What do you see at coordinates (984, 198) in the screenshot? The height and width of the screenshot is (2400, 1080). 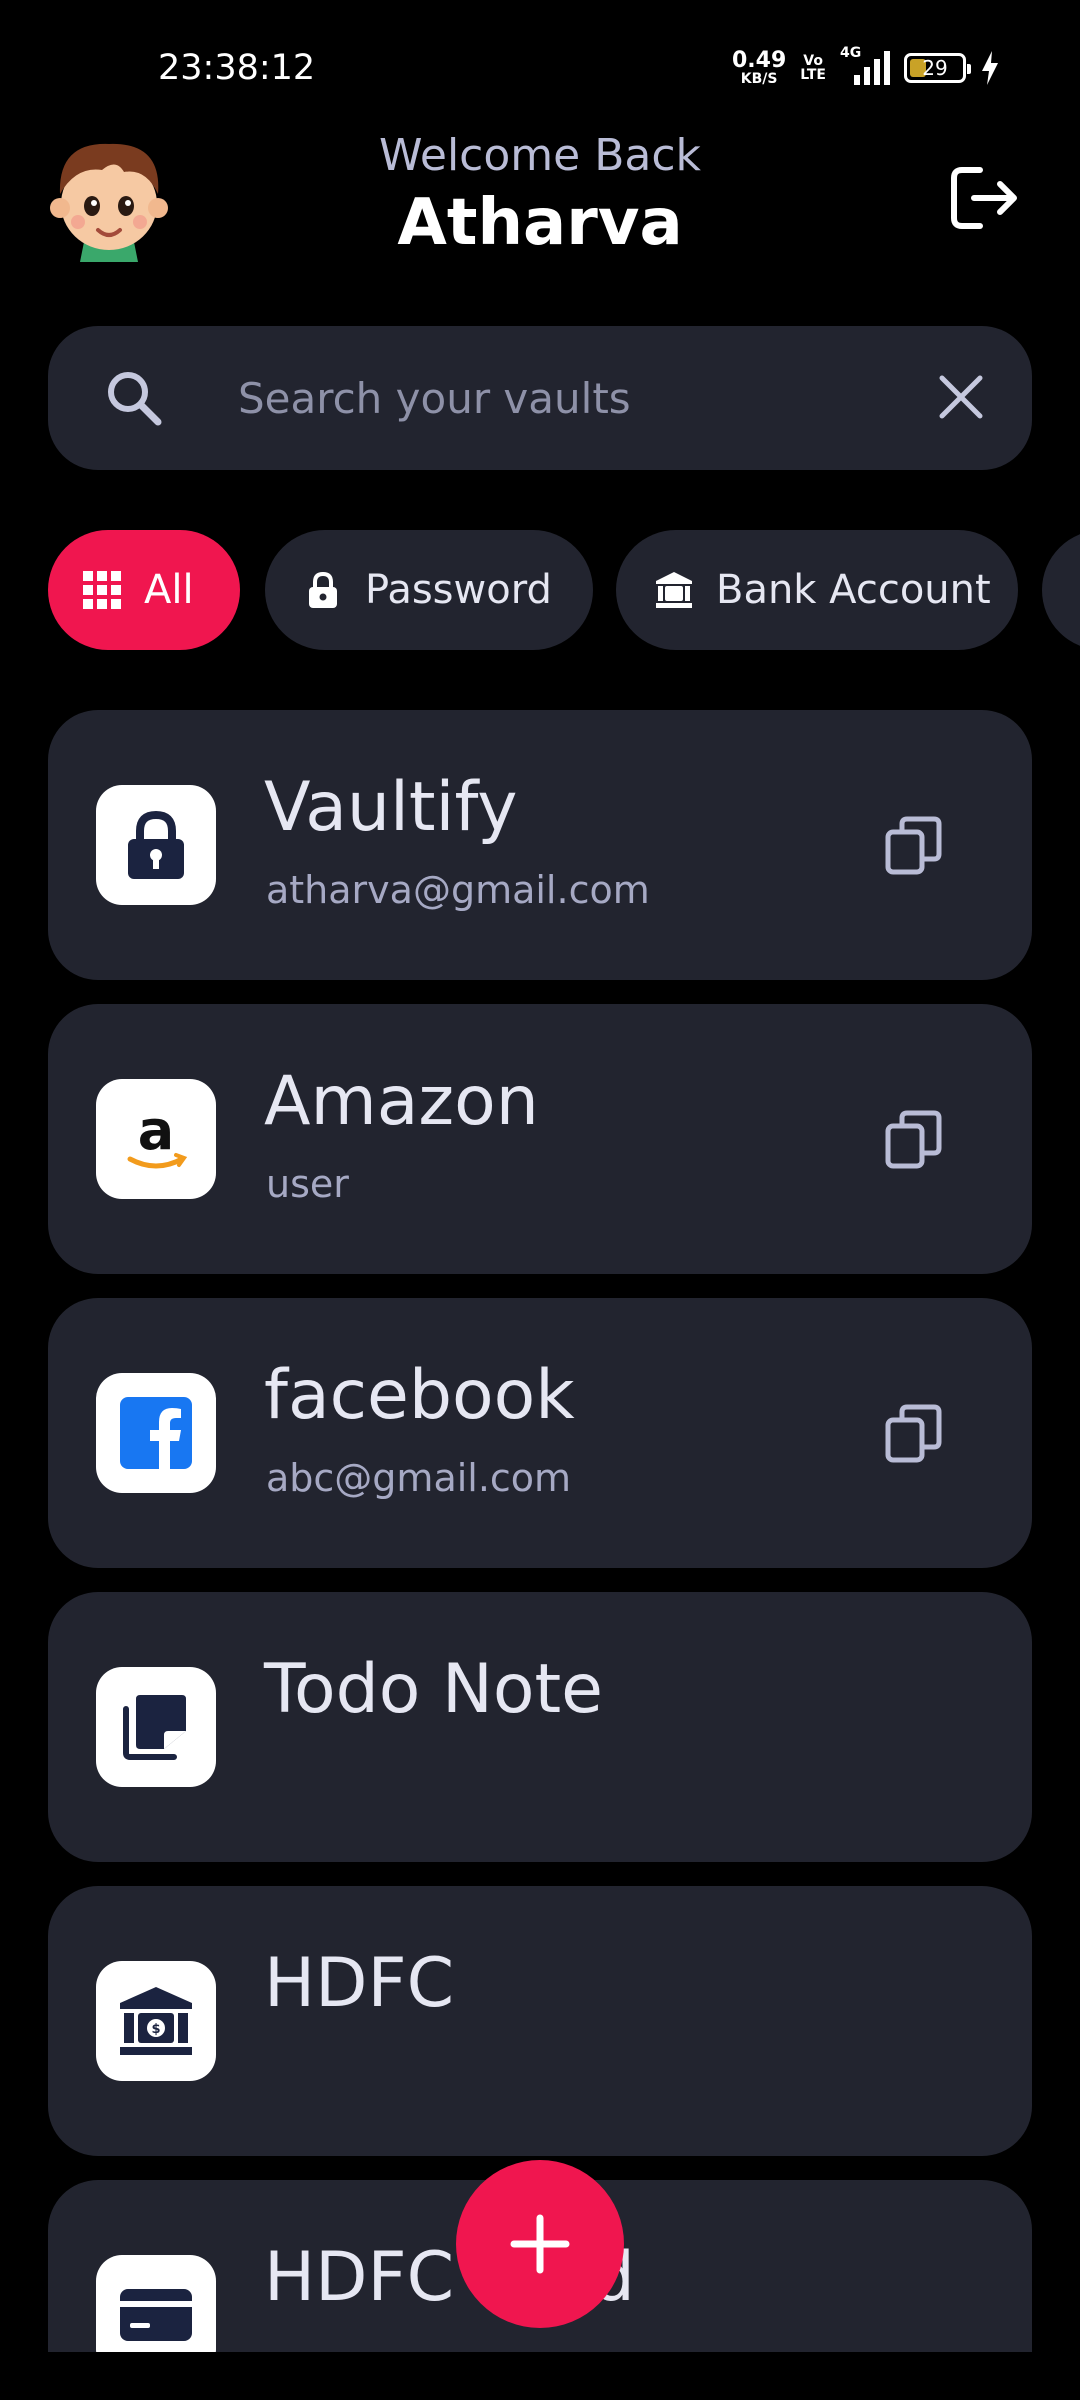 I see `logout-icon` at bounding box center [984, 198].